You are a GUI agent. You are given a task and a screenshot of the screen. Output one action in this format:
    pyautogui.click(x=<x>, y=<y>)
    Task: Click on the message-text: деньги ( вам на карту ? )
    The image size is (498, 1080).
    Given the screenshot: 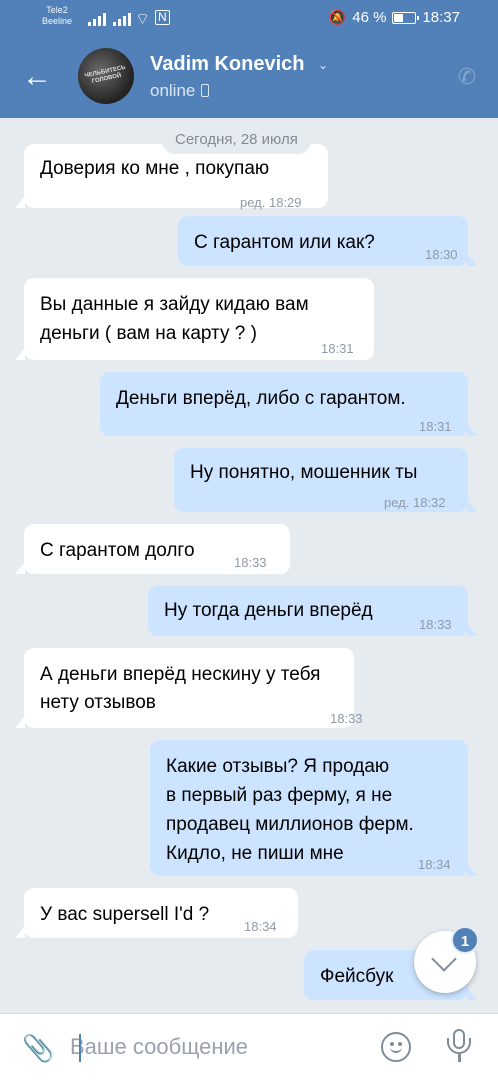 What is the action you would take?
    pyautogui.click(x=148, y=333)
    